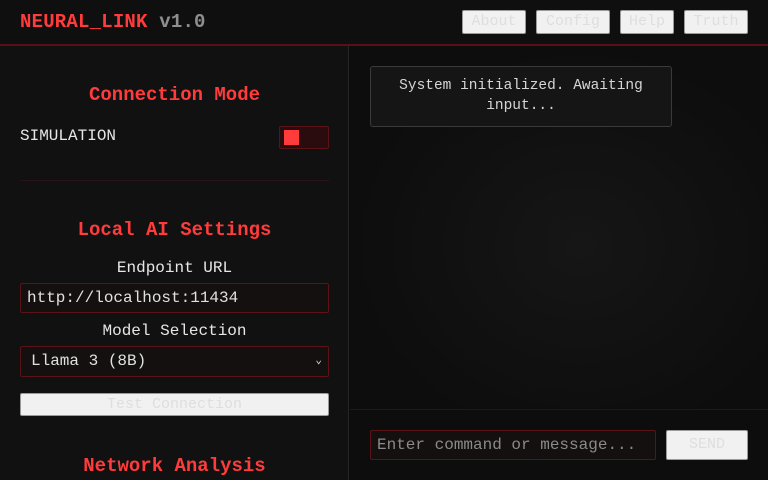  What do you see at coordinates (68, 136) in the screenshot?
I see `simulation-label: SIMULATION` at bounding box center [68, 136].